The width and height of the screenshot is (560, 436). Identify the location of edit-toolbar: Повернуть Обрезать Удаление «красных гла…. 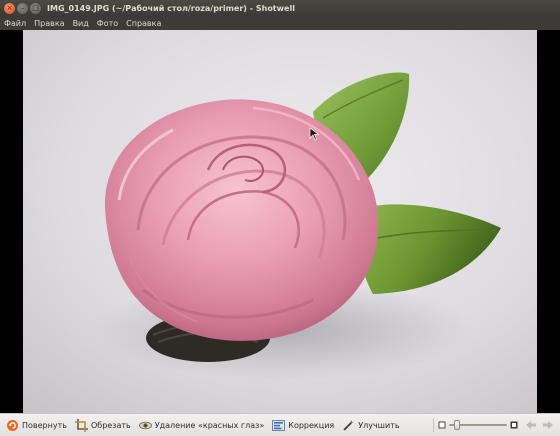
(280, 424).